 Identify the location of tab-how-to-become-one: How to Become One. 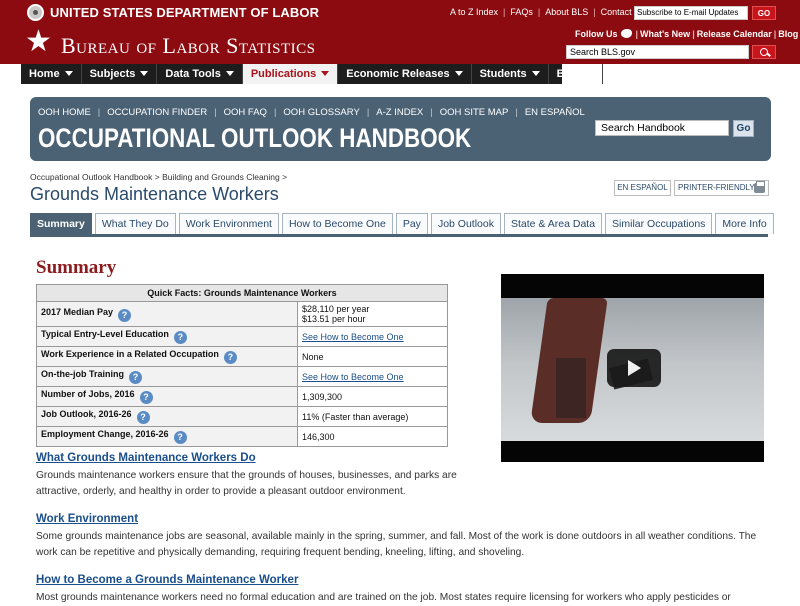
(337, 223).